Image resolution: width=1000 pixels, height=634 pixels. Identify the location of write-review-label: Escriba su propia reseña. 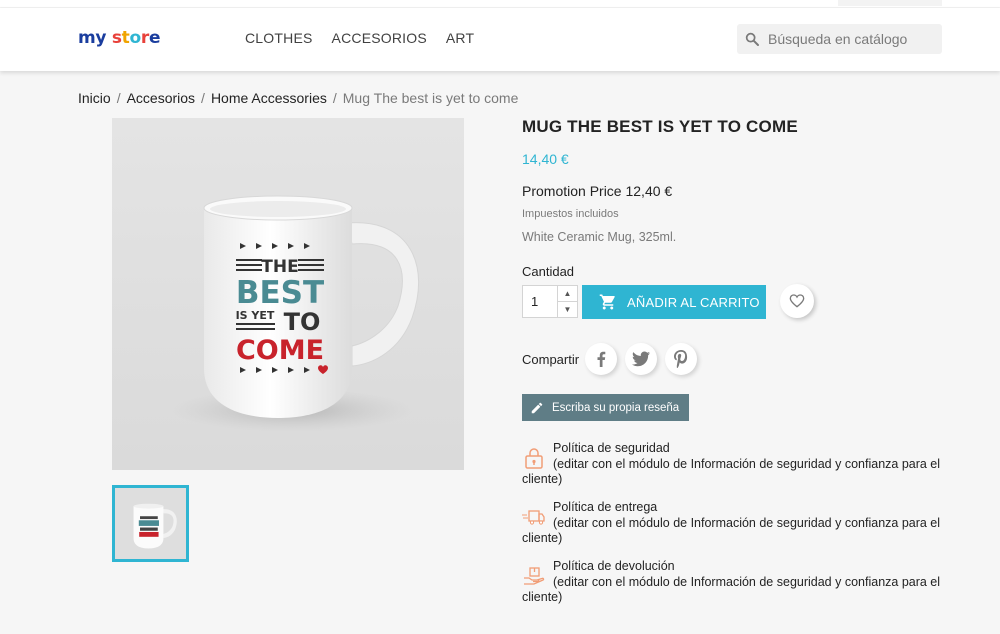
(616, 407).